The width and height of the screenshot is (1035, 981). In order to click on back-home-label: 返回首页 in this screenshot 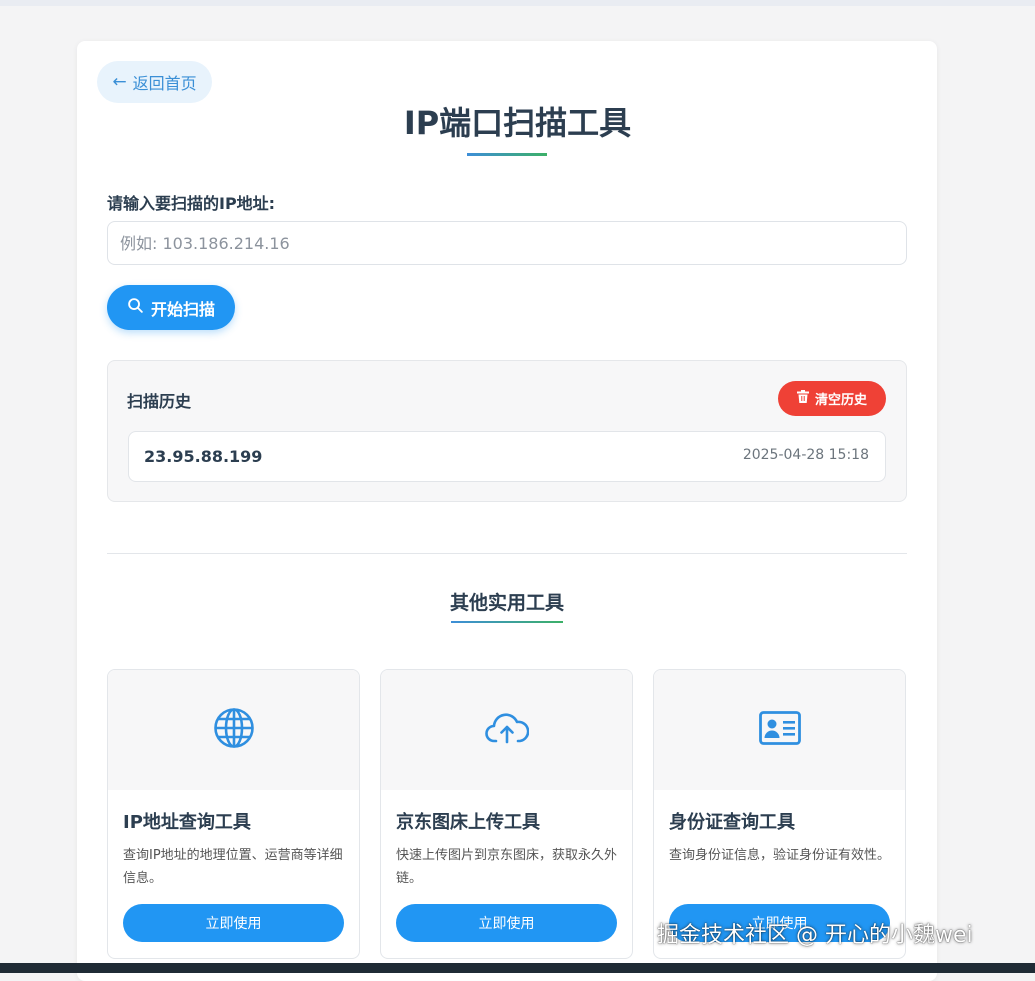, I will do `click(164, 83)`.